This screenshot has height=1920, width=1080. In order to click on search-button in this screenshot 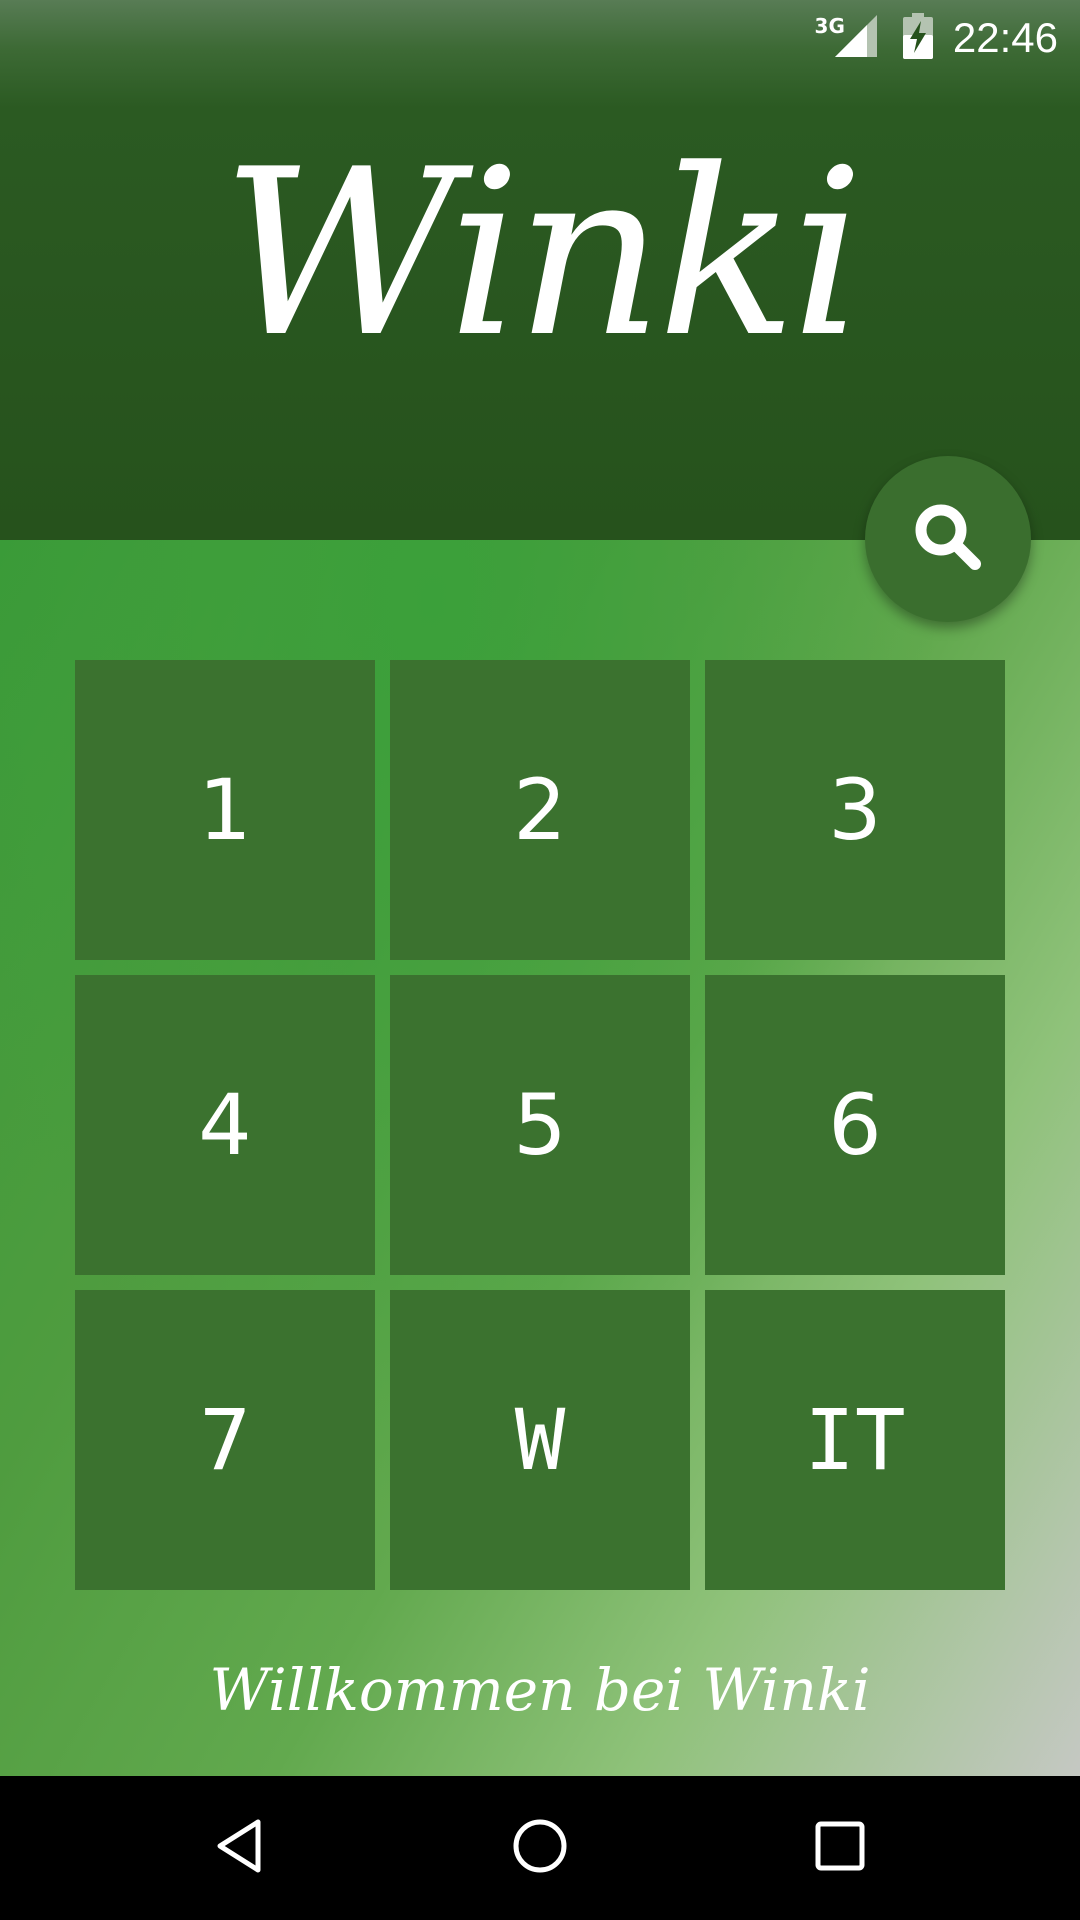, I will do `click(948, 539)`.